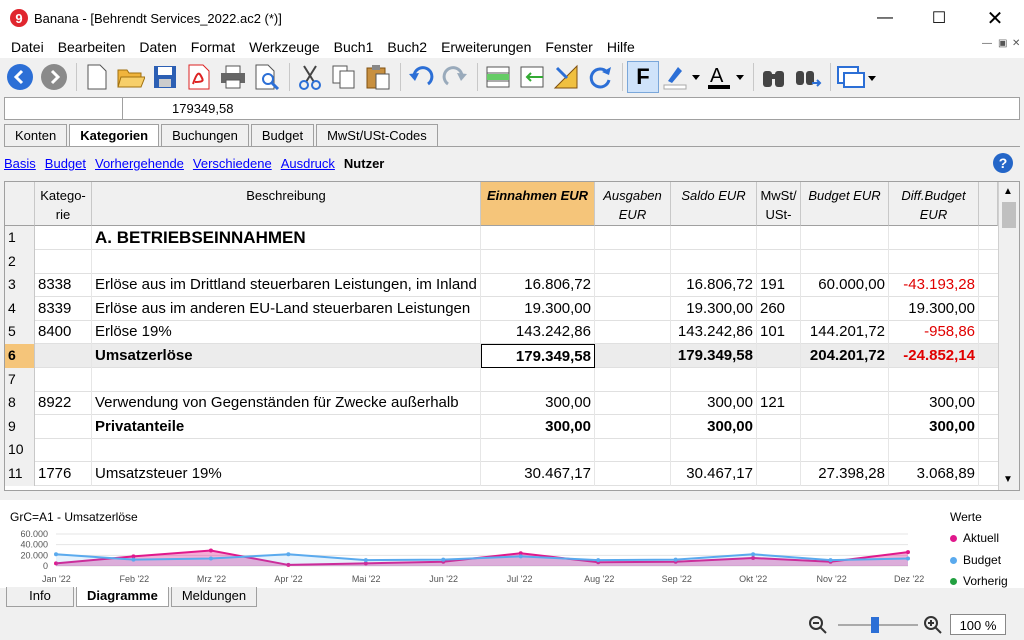 The height and width of the screenshot is (640, 1024). What do you see at coordinates (621, 47) in the screenshot?
I see `menu-hilfe: Hilfe` at bounding box center [621, 47].